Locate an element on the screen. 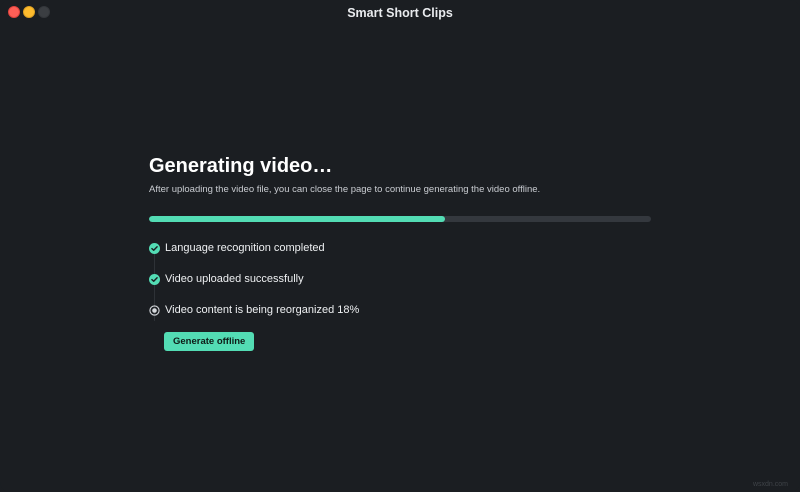 This screenshot has width=800, height=492. step-label: Language recognition completed is located at coordinates (245, 248).